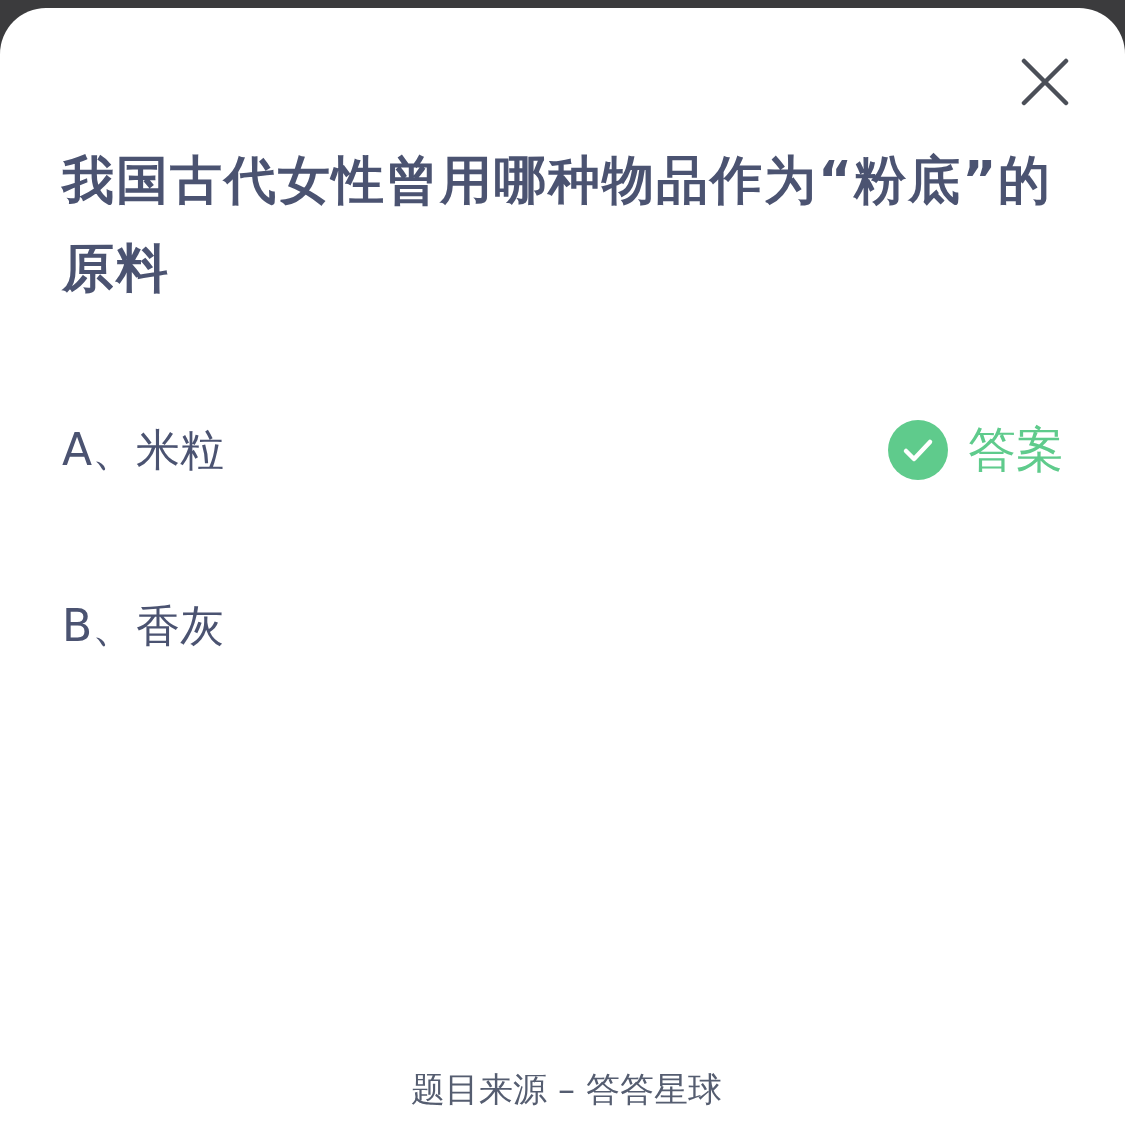  Describe the element at coordinates (566, 1089) in the screenshot. I see `source-text: 题目来源 – 答答星球` at that location.